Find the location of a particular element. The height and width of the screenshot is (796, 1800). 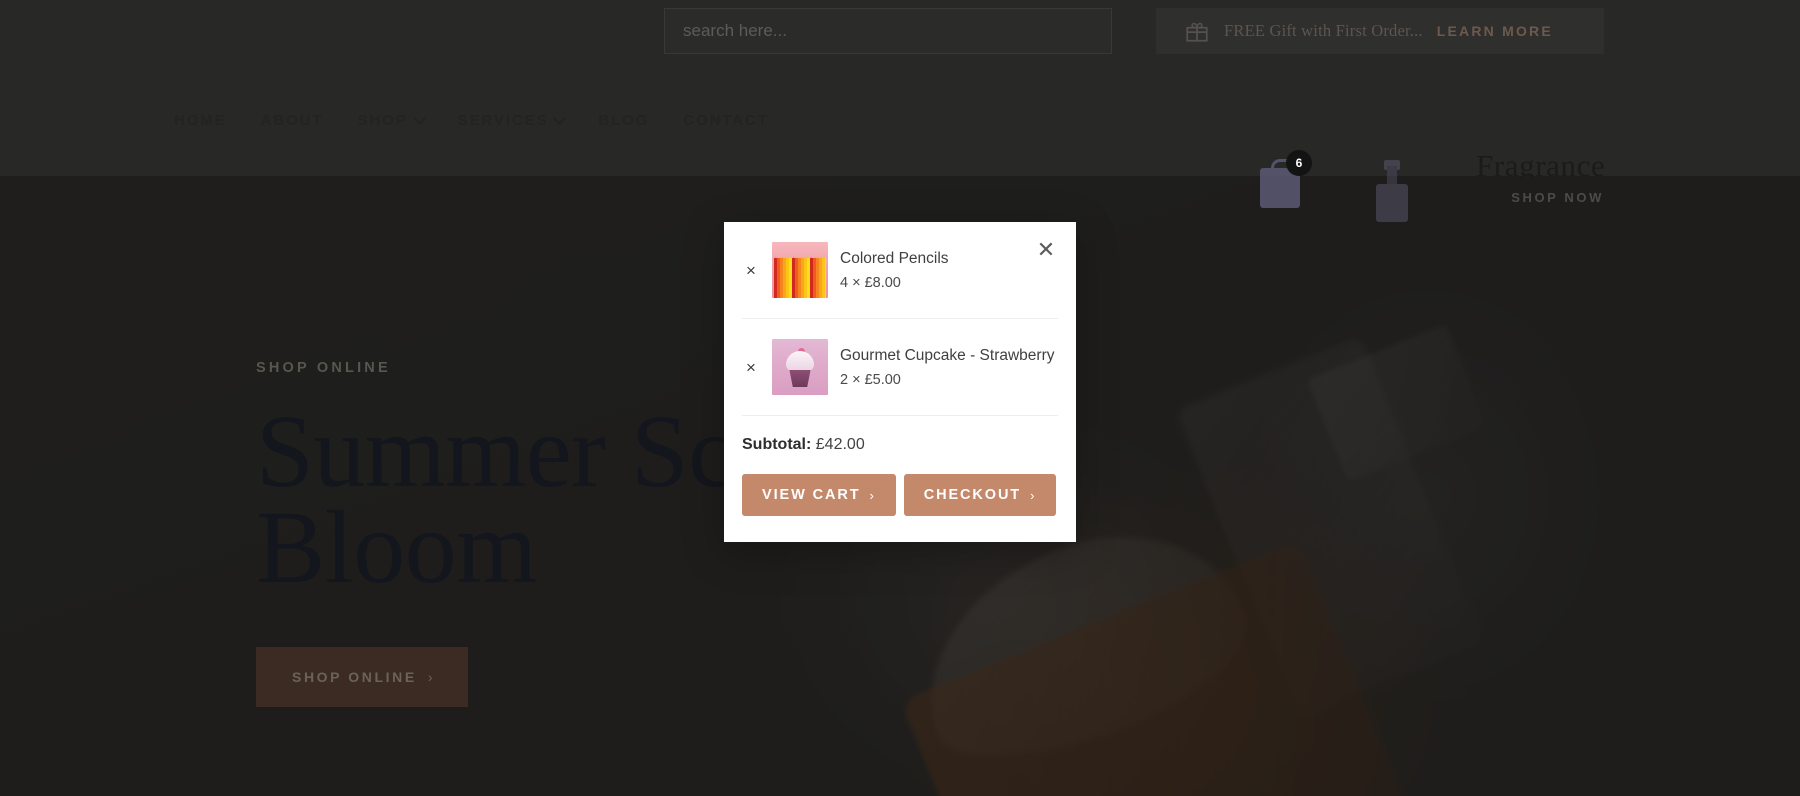

cart-item-quantity-price: 4 × £8.00 is located at coordinates (870, 282).